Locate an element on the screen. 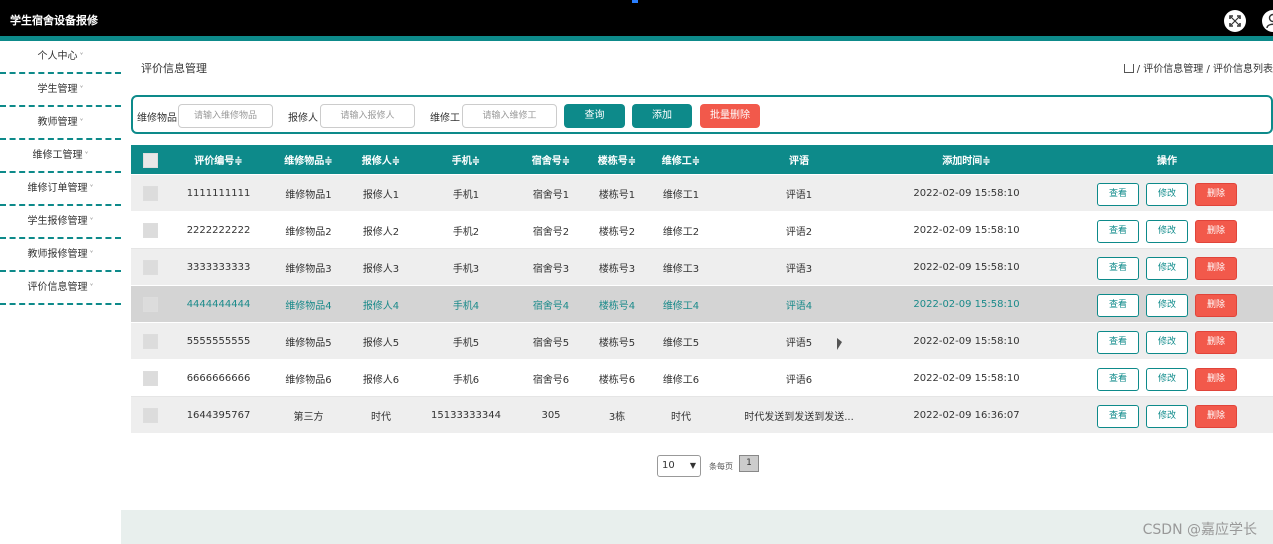 Image resolution: width=1273 pixels, height=544 pixels. cell-id: 3333333333 is located at coordinates (218, 267).